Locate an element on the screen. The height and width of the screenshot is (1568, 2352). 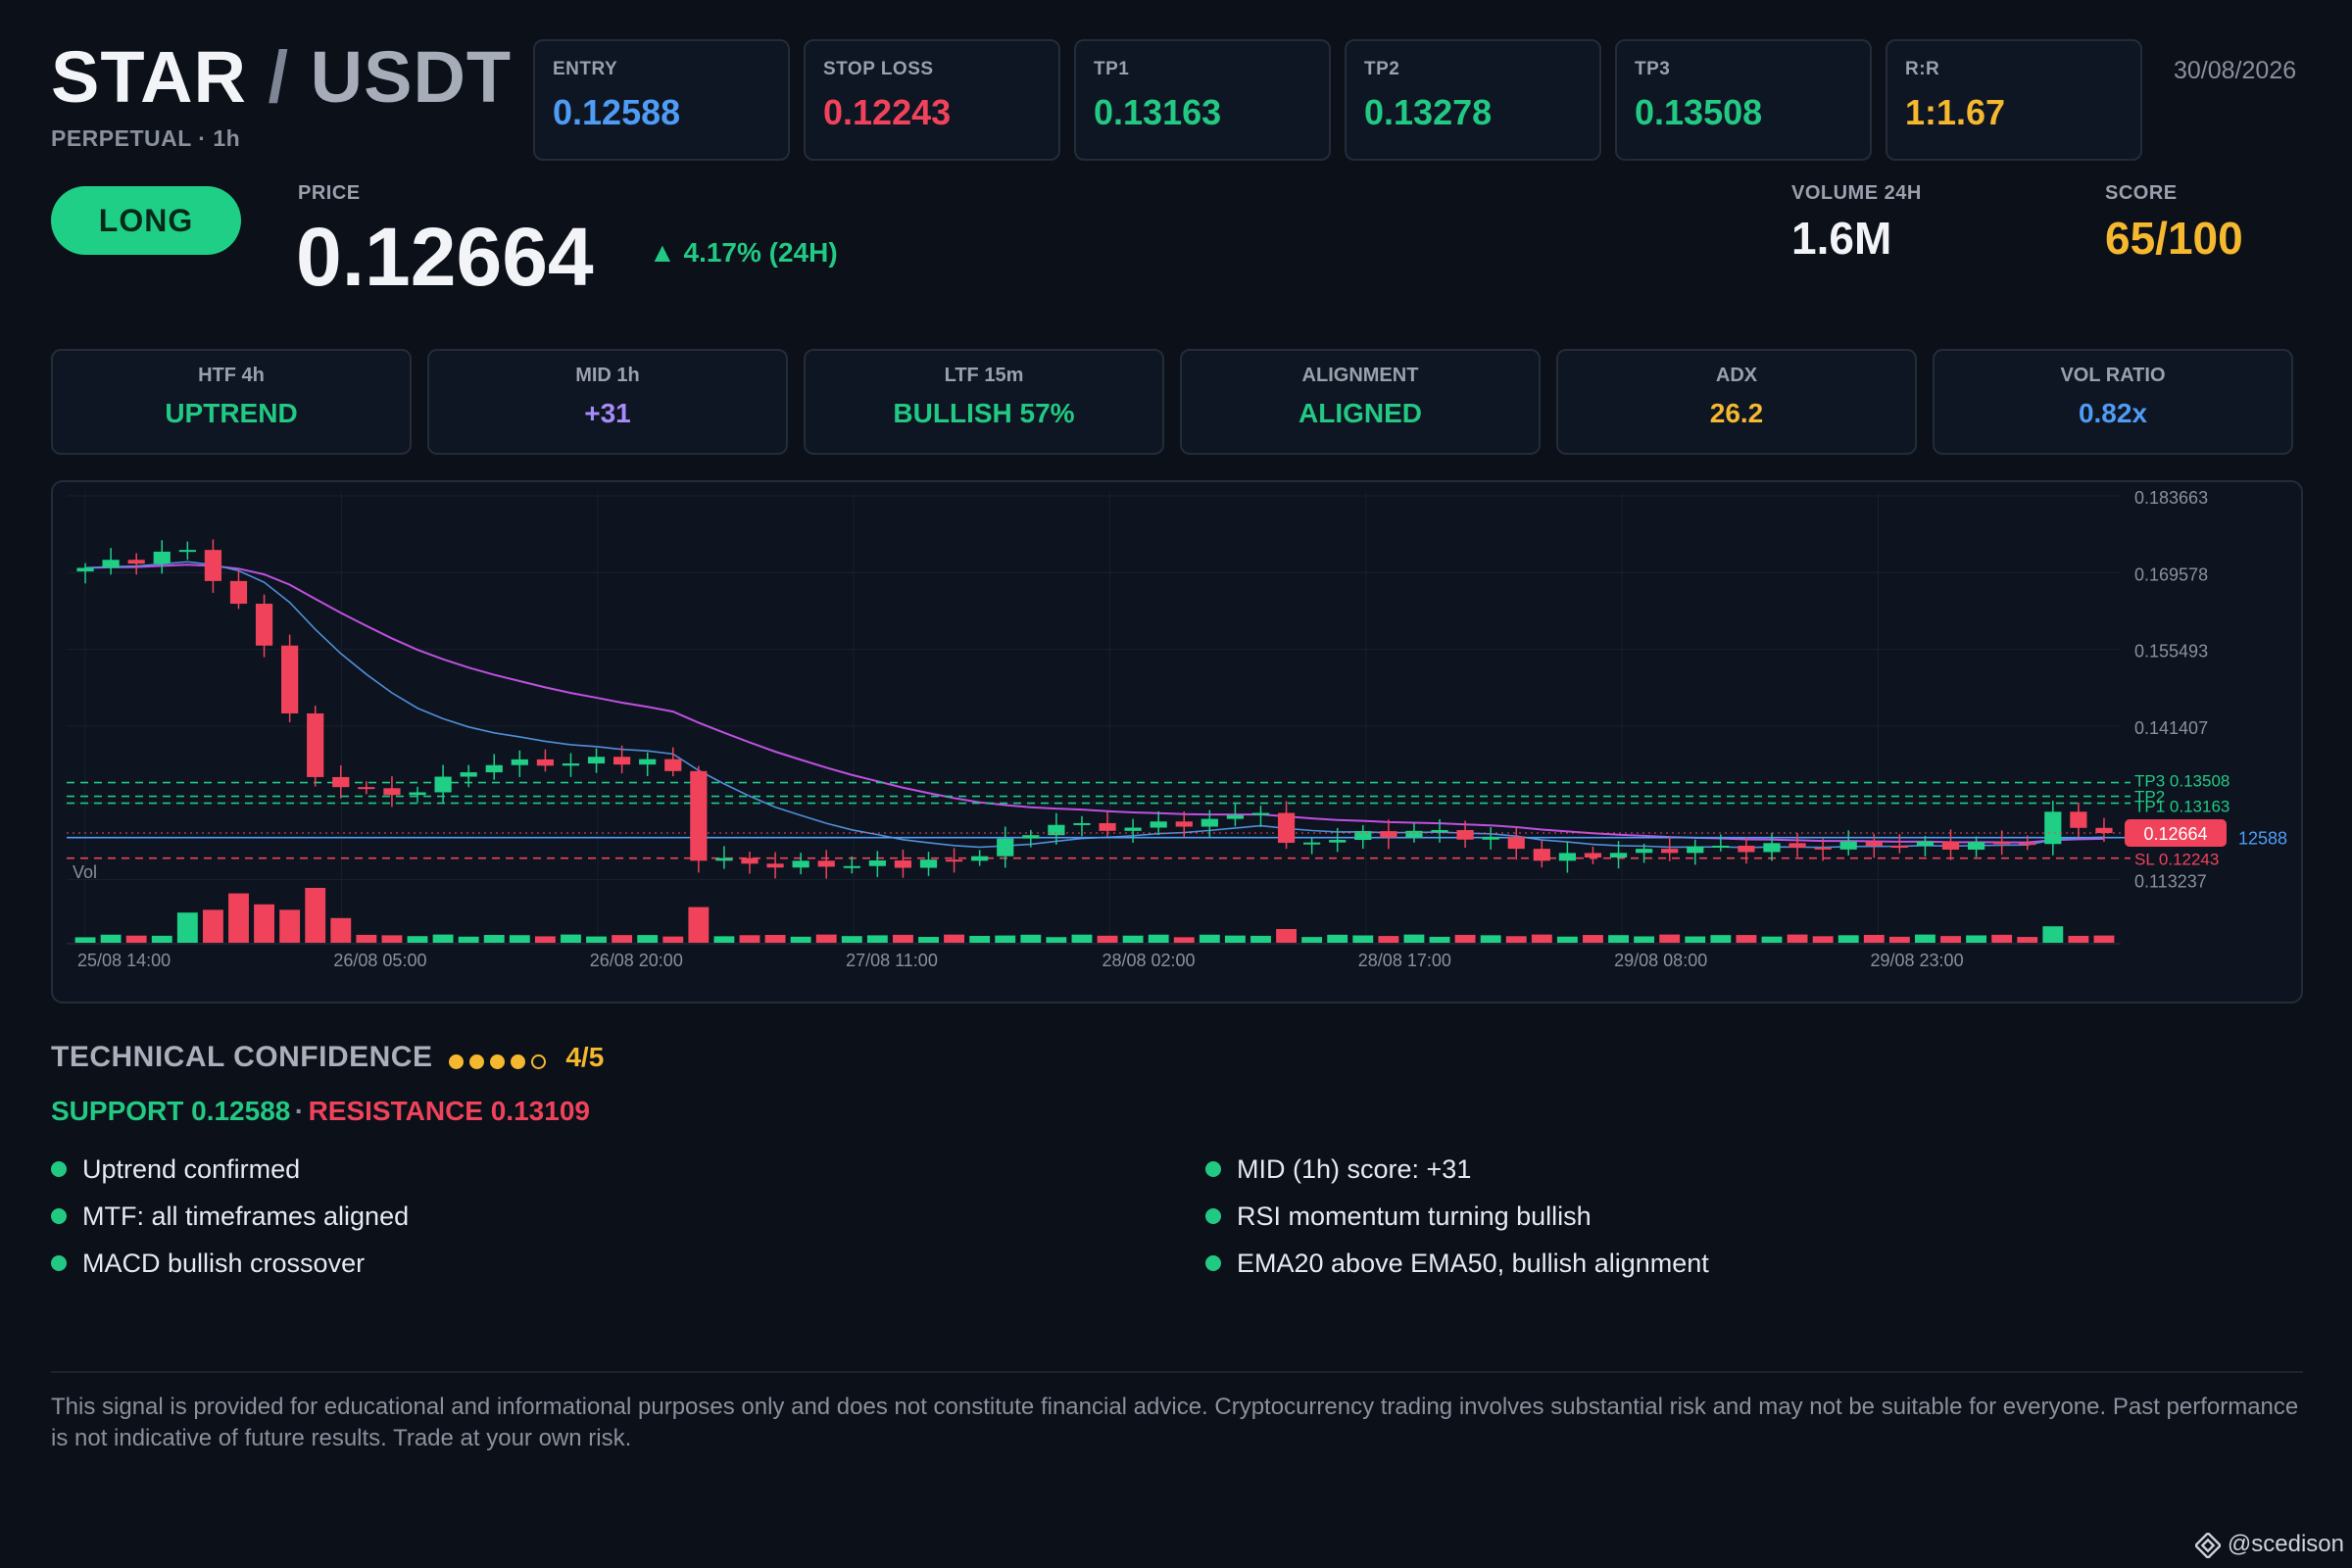
x-axis-tick-label: 29/08 23:00 is located at coordinates (1916, 960).